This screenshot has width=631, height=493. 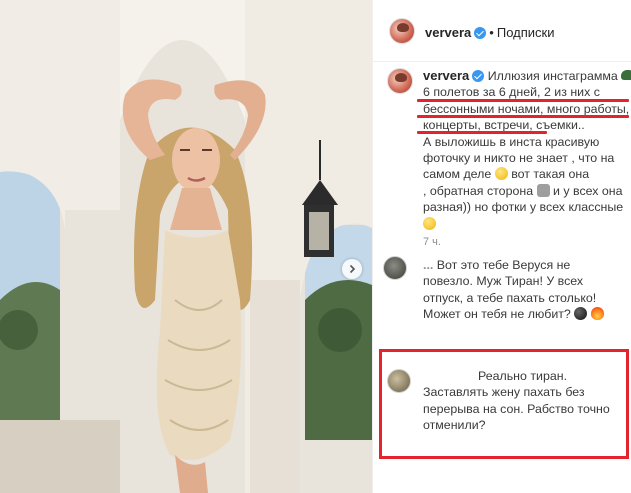 What do you see at coordinates (503, 265) in the screenshot?
I see `comment-text: Вот это тебе Веруся не` at bounding box center [503, 265].